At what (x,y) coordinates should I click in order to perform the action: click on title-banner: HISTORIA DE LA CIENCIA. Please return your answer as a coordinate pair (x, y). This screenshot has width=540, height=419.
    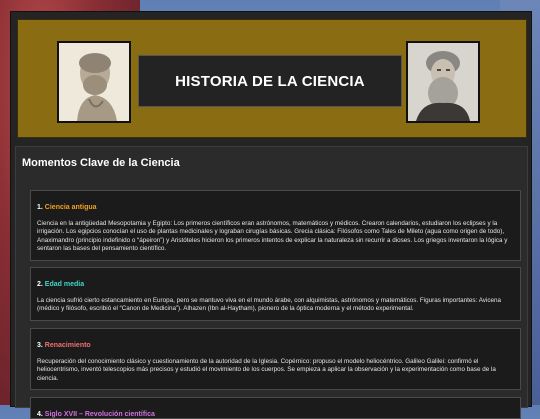
    Looking at the image, I should click on (270, 81).